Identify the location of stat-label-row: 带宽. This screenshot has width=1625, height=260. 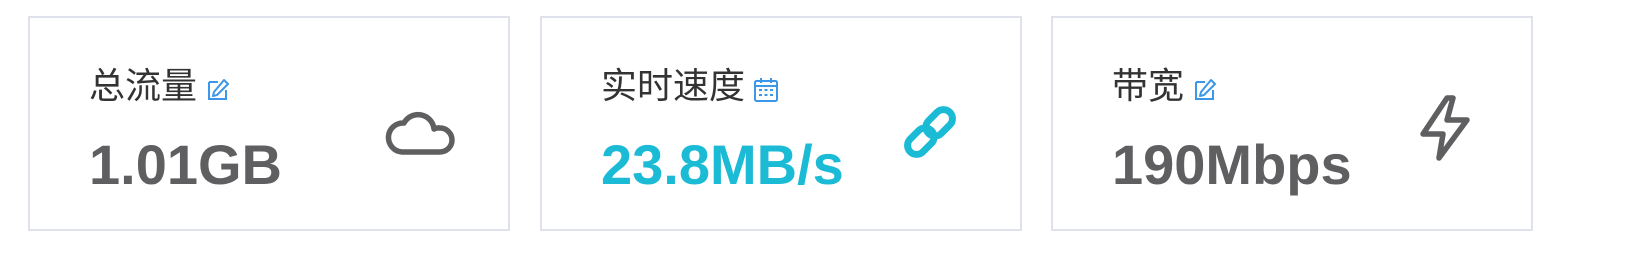
(1165, 87).